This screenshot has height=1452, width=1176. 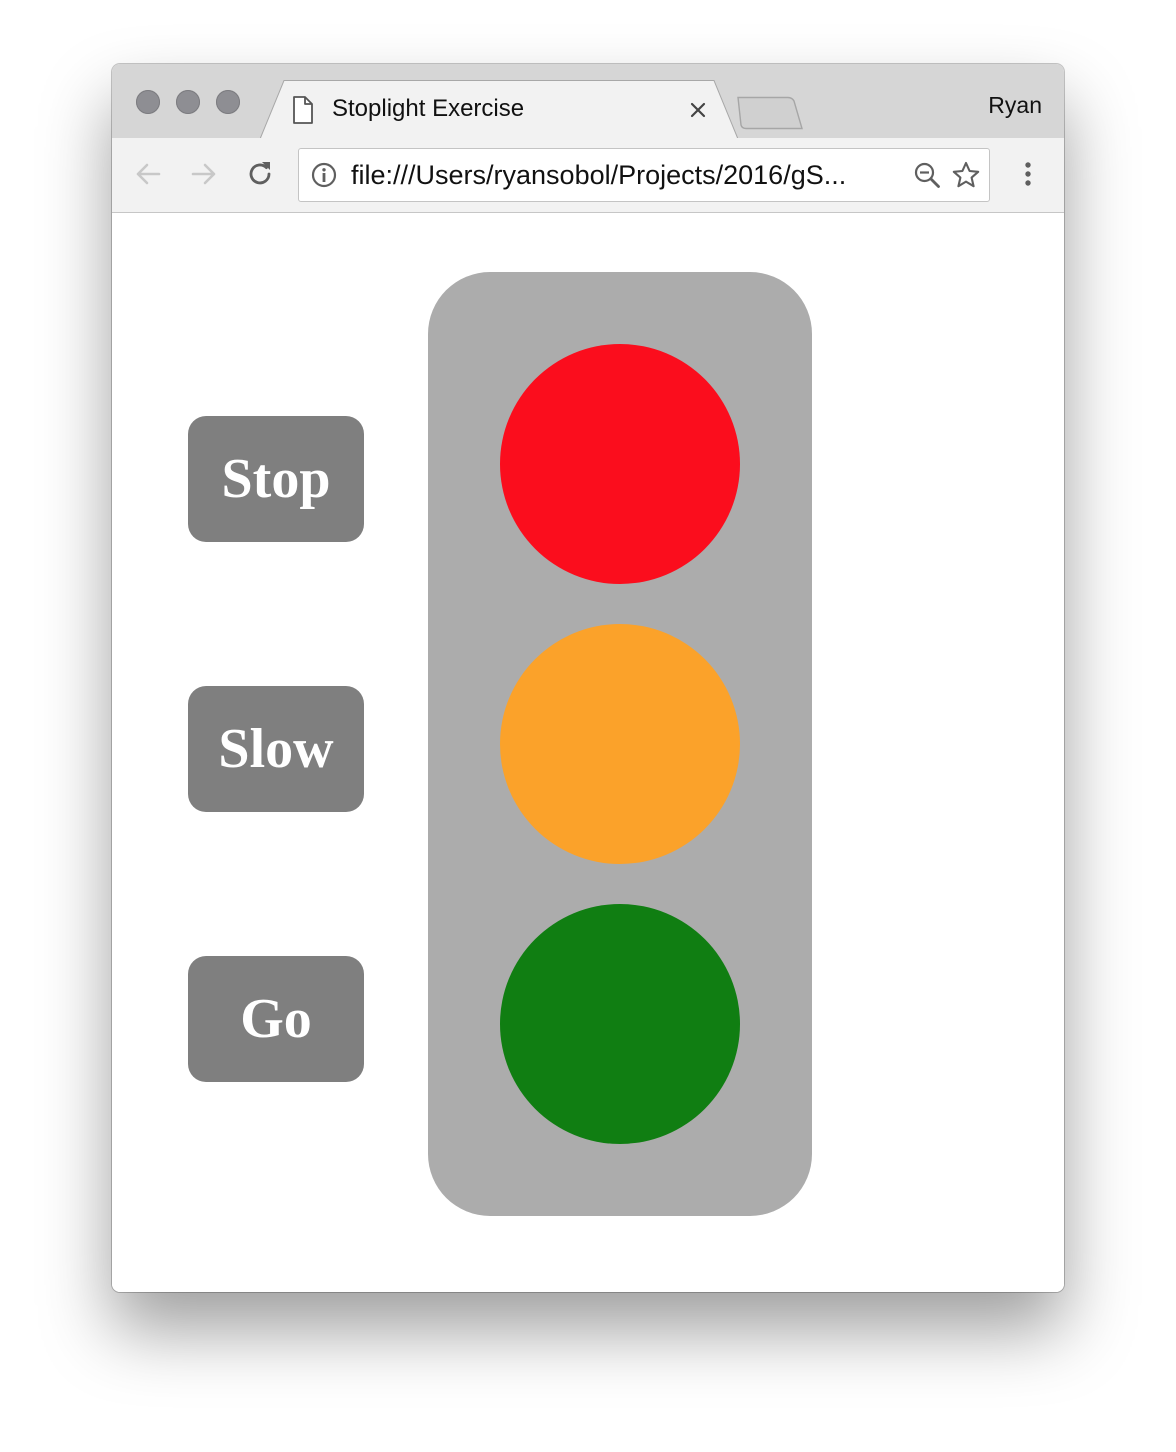 I want to click on info-icon, so click(x=324, y=175).